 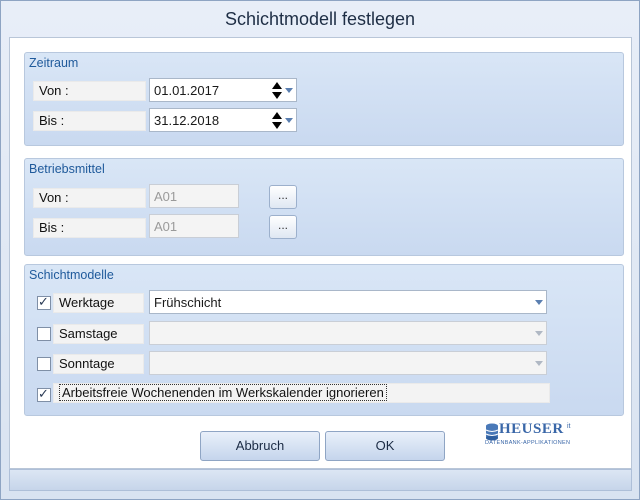 I want to click on label-samstage: Samstage, so click(x=98, y=334).